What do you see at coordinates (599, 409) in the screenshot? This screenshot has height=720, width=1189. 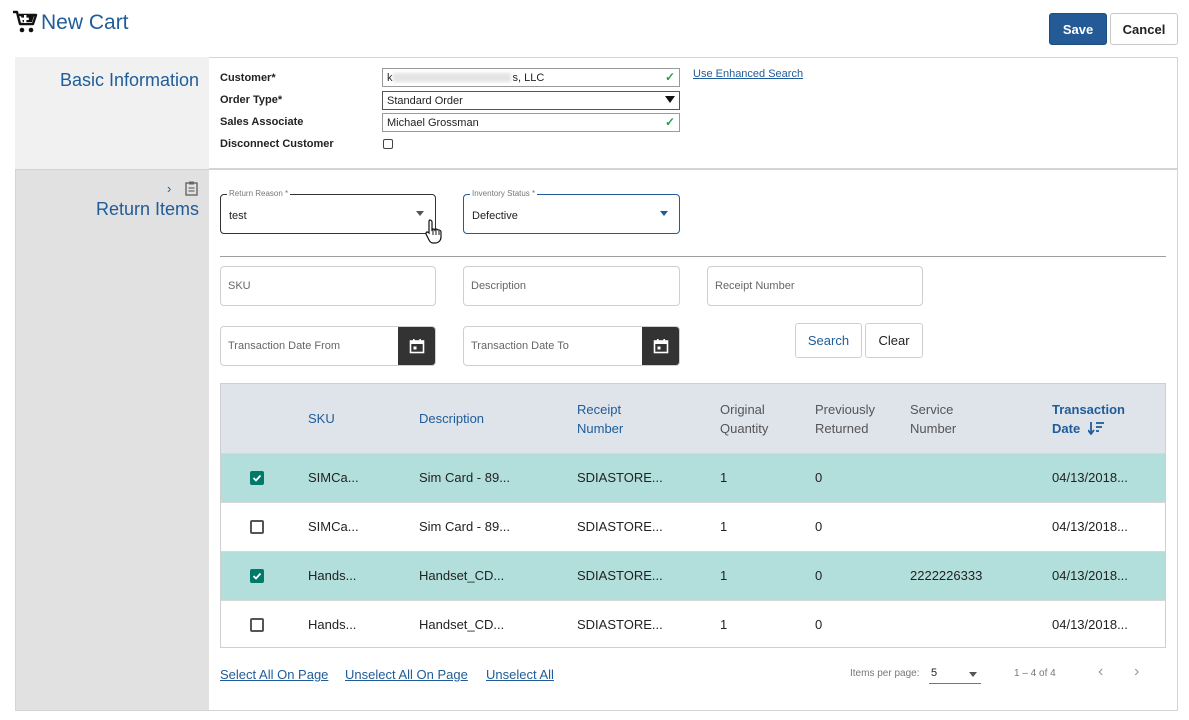 I see `header-line: Receipt` at bounding box center [599, 409].